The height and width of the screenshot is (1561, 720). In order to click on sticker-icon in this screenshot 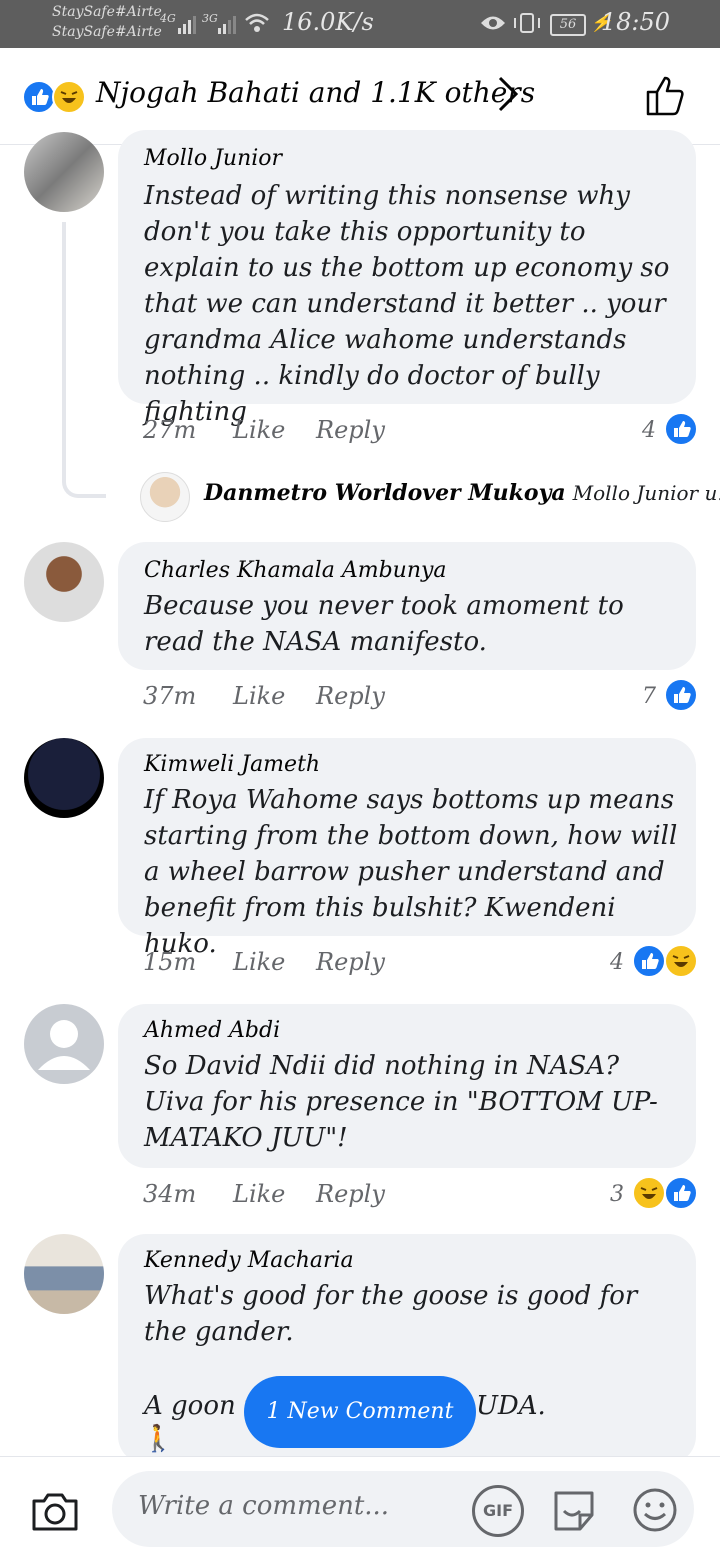, I will do `click(575, 1510)`.